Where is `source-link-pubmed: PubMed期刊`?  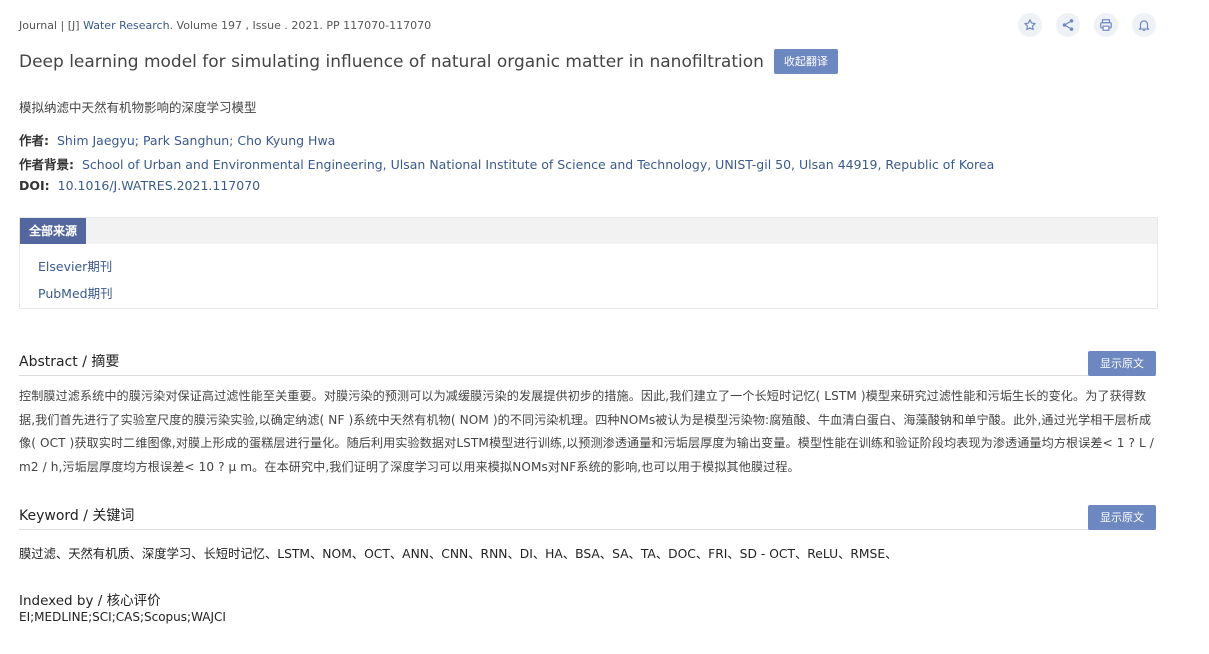
source-link-pubmed: PubMed期刊 is located at coordinates (75, 292).